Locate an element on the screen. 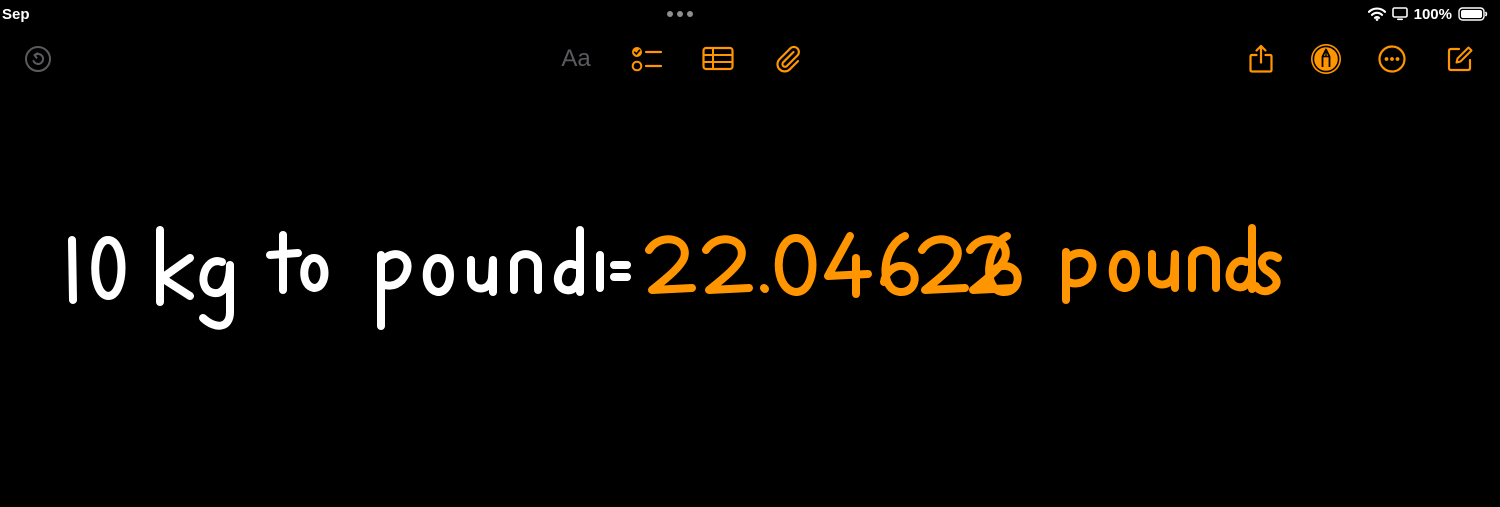 The width and height of the screenshot is (1500, 507). battery-percent: 100% is located at coordinates (1432, 14).